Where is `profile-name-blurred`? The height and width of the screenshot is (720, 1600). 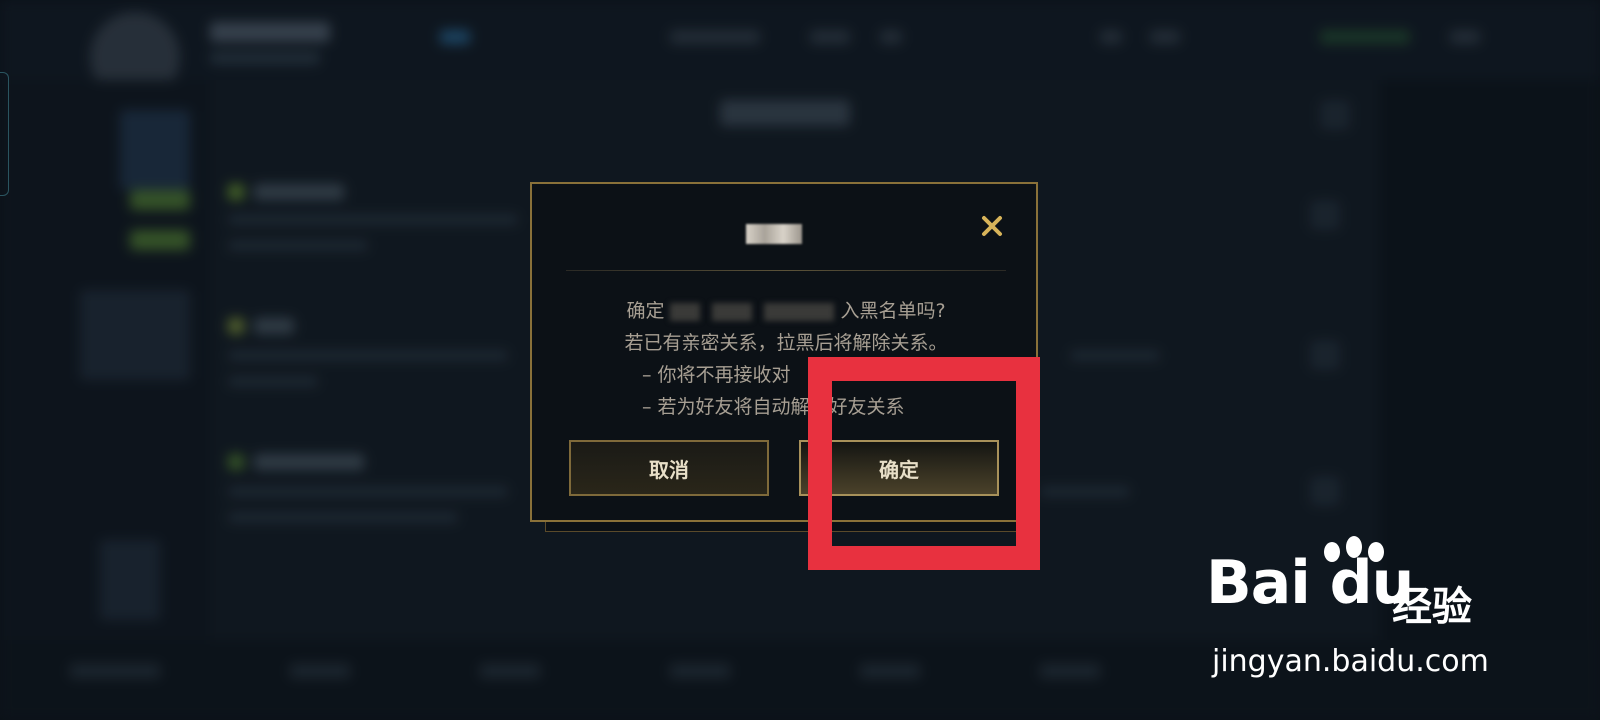 profile-name-blurred is located at coordinates (270, 32).